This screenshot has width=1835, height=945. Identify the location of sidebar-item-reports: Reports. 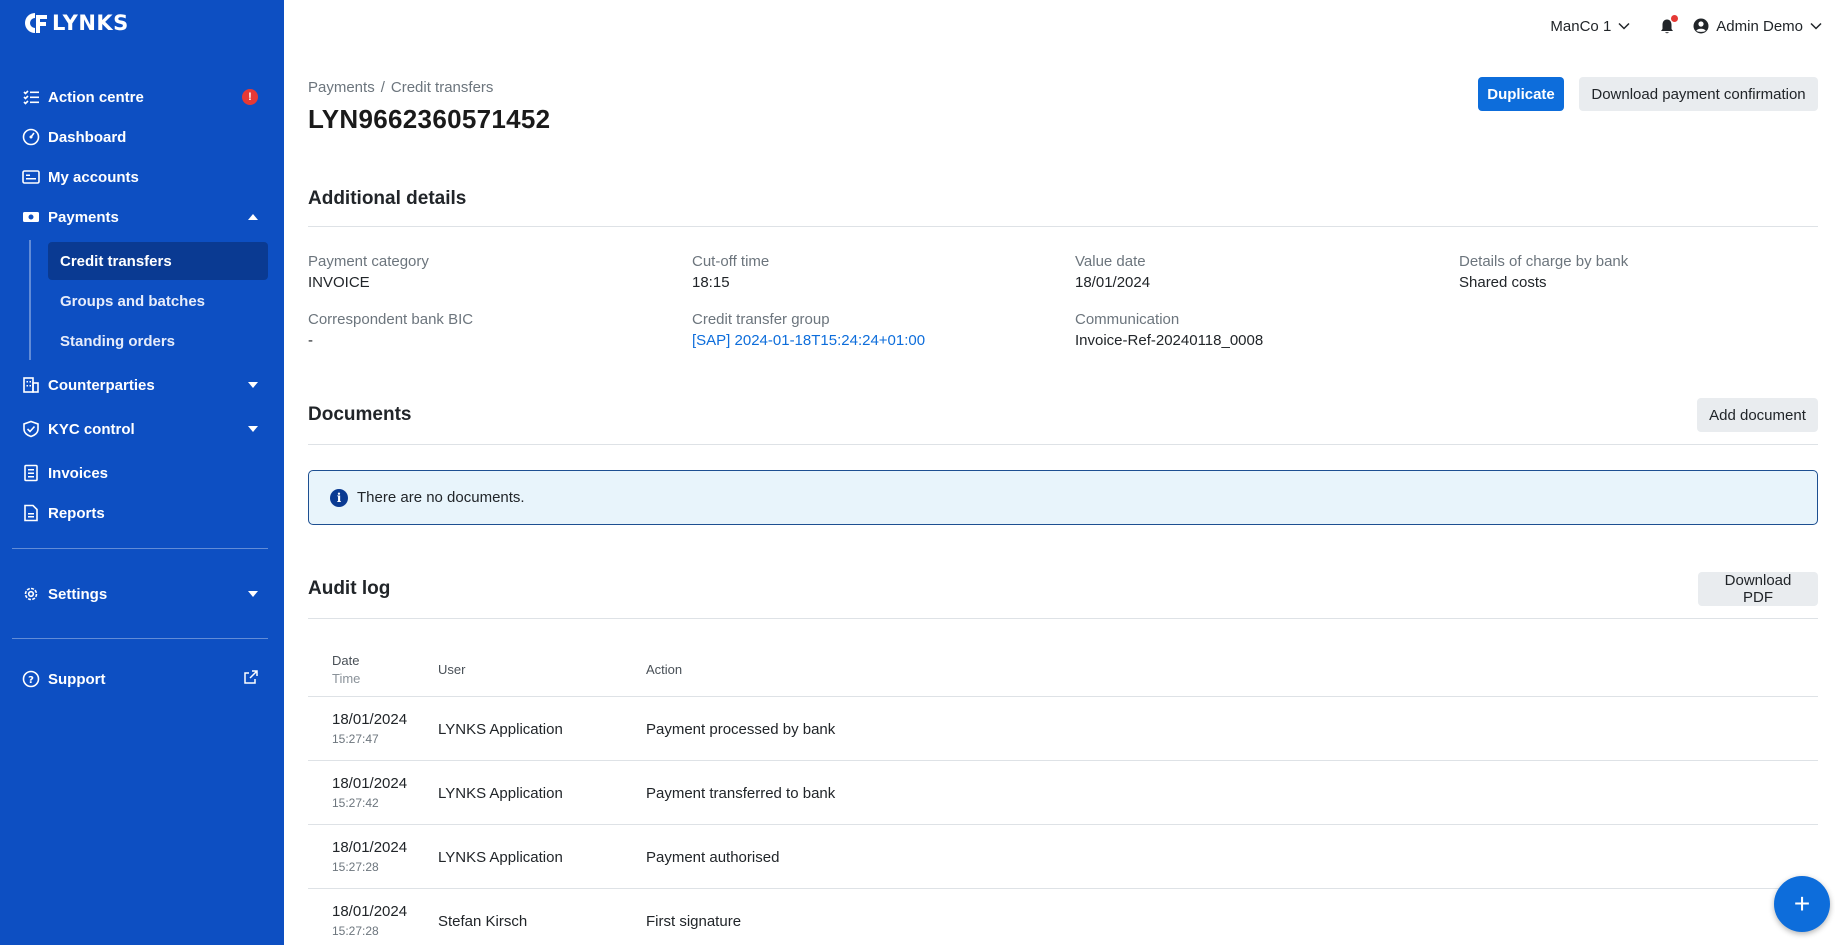
(140, 513).